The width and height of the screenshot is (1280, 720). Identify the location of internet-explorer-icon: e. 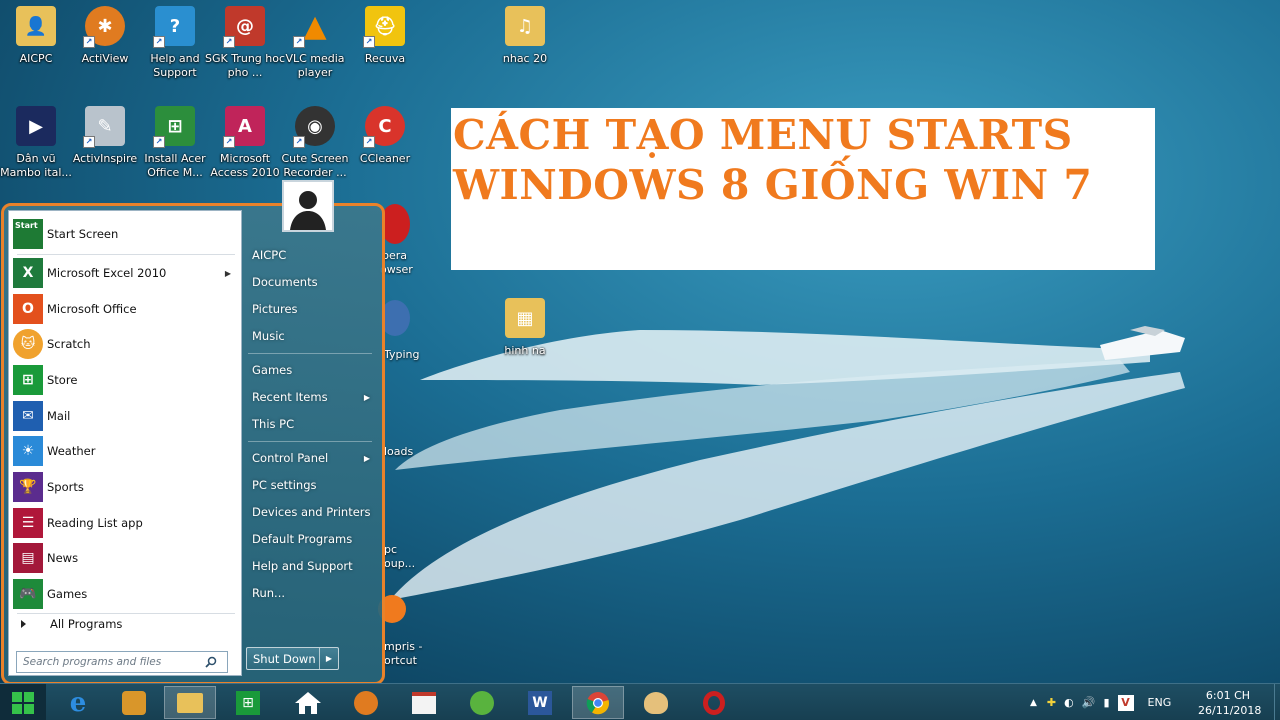
(78, 702).